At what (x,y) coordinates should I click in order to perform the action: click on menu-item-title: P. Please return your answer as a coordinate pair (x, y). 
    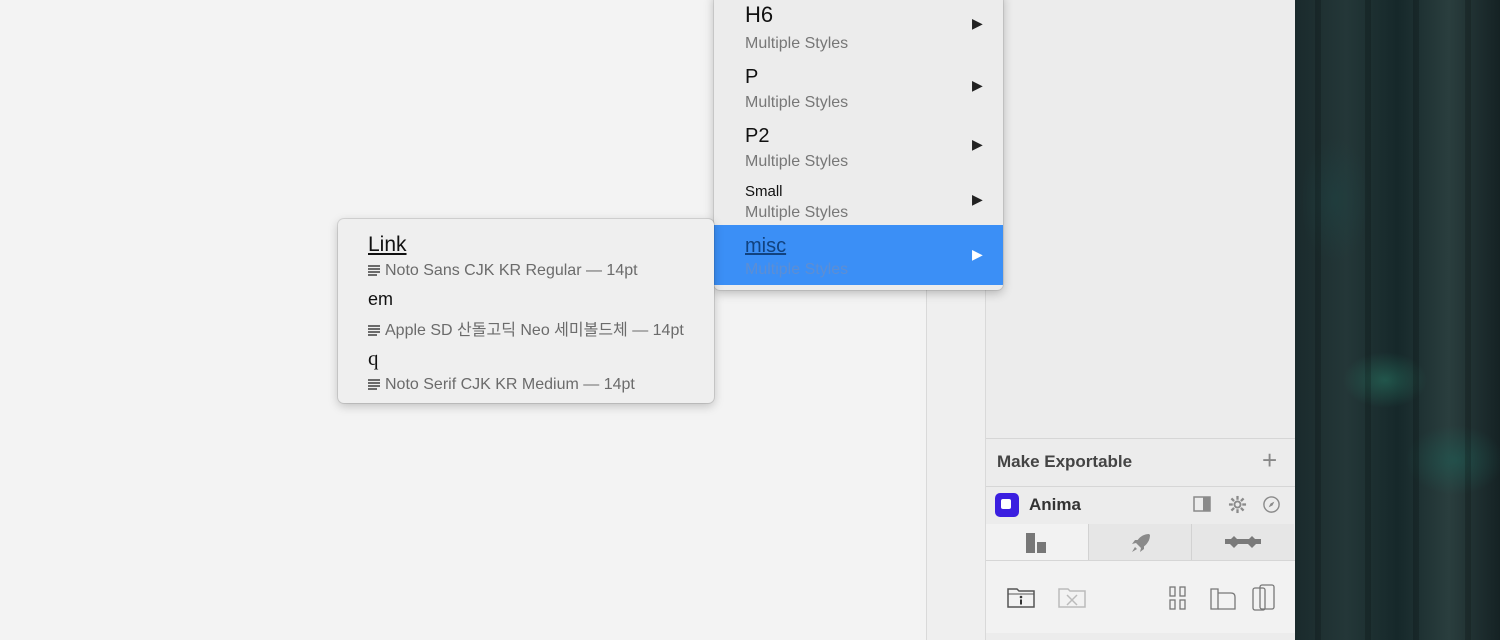
    Looking at the image, I should click on (752, 77).